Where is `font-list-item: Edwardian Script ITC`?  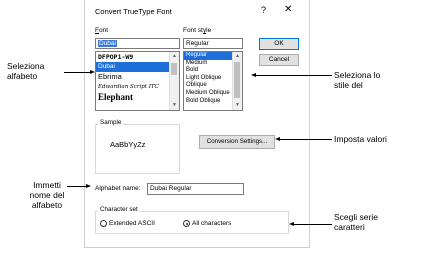
font-list-item: Edwardian Script ITC is located at coordinates (137, 87).